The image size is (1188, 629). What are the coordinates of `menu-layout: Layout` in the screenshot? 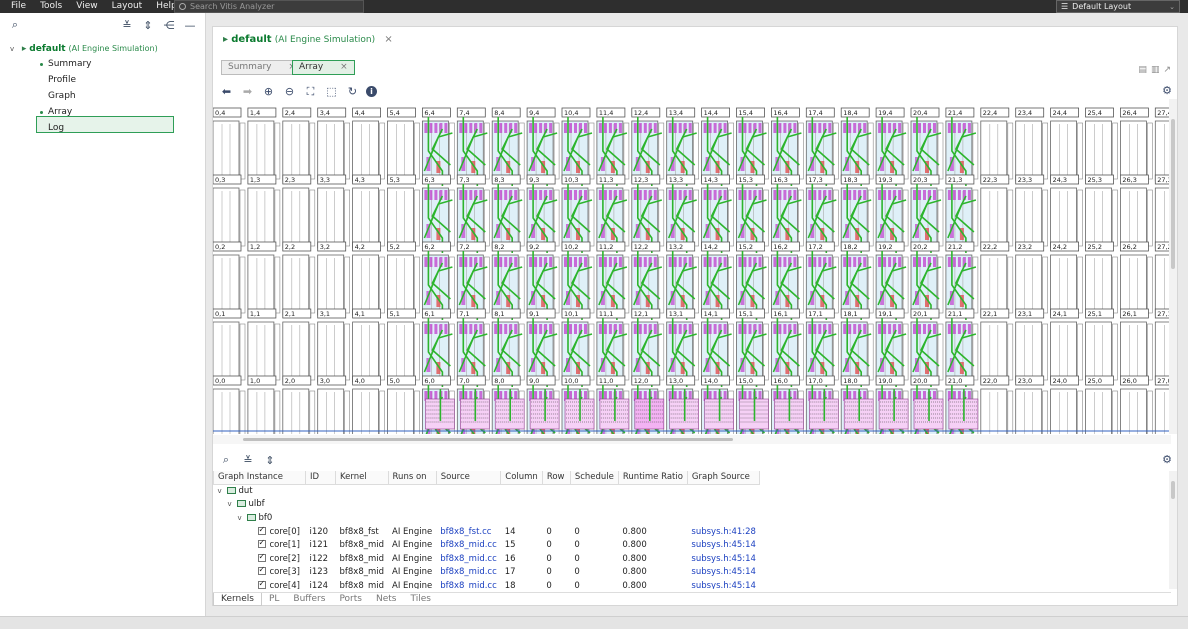 It's located at (127, 6).